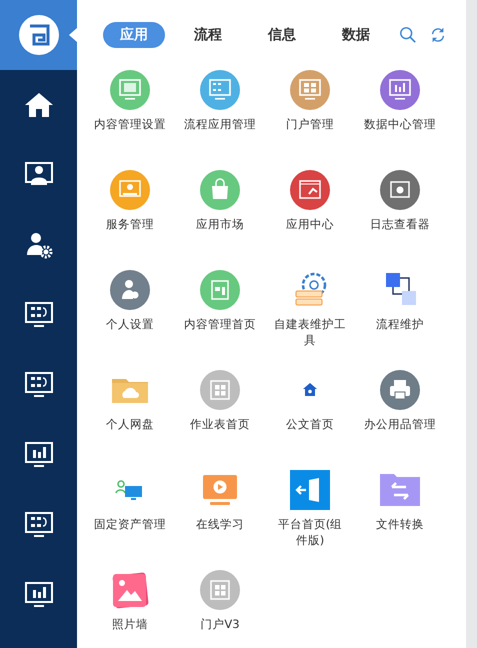 Image resolution: width=477 pixels, height=648 pixels. I want to click on logo-icon, so click(38, 35).